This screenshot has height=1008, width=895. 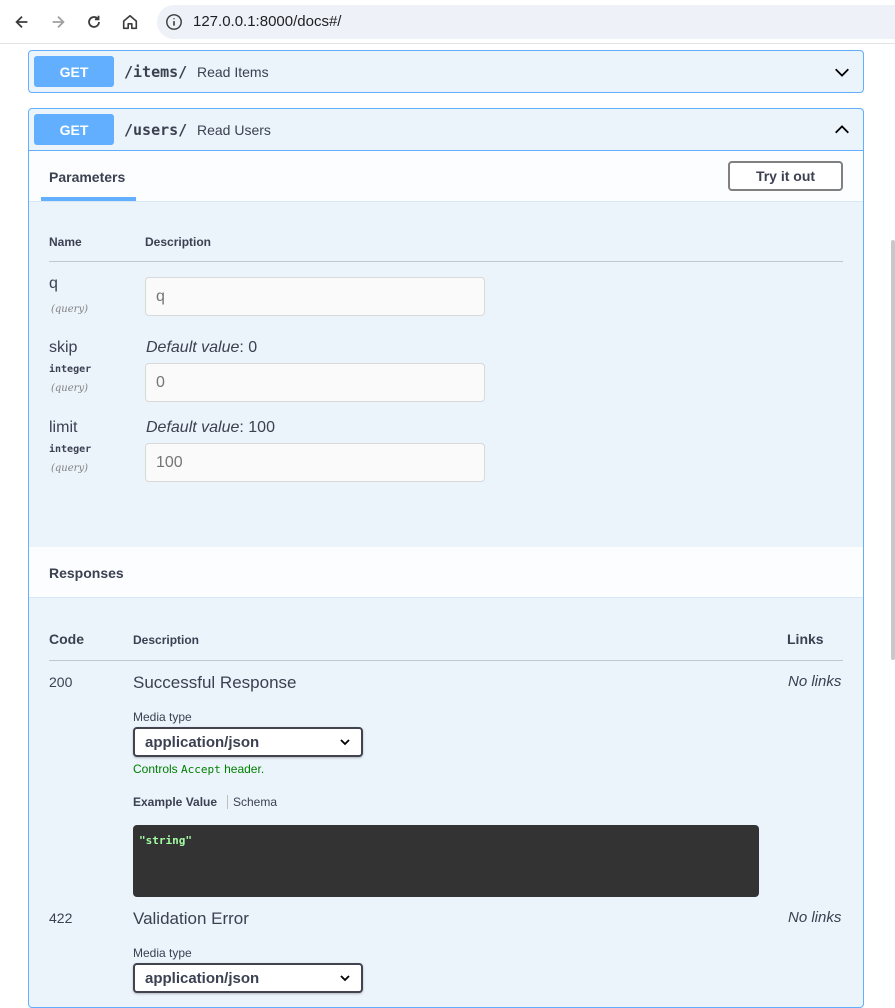 What do you see at coordinates (156, 130) in the screenshot?
I see `endpoint-path: /users/` at bounding box center [156, 130].